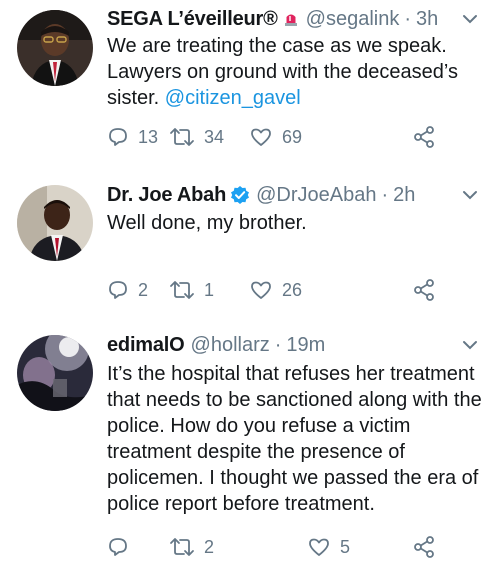 Image resolution: width=500 pixels, height=567 pixels. I want to click on like-count: 69, so click(292, 136).